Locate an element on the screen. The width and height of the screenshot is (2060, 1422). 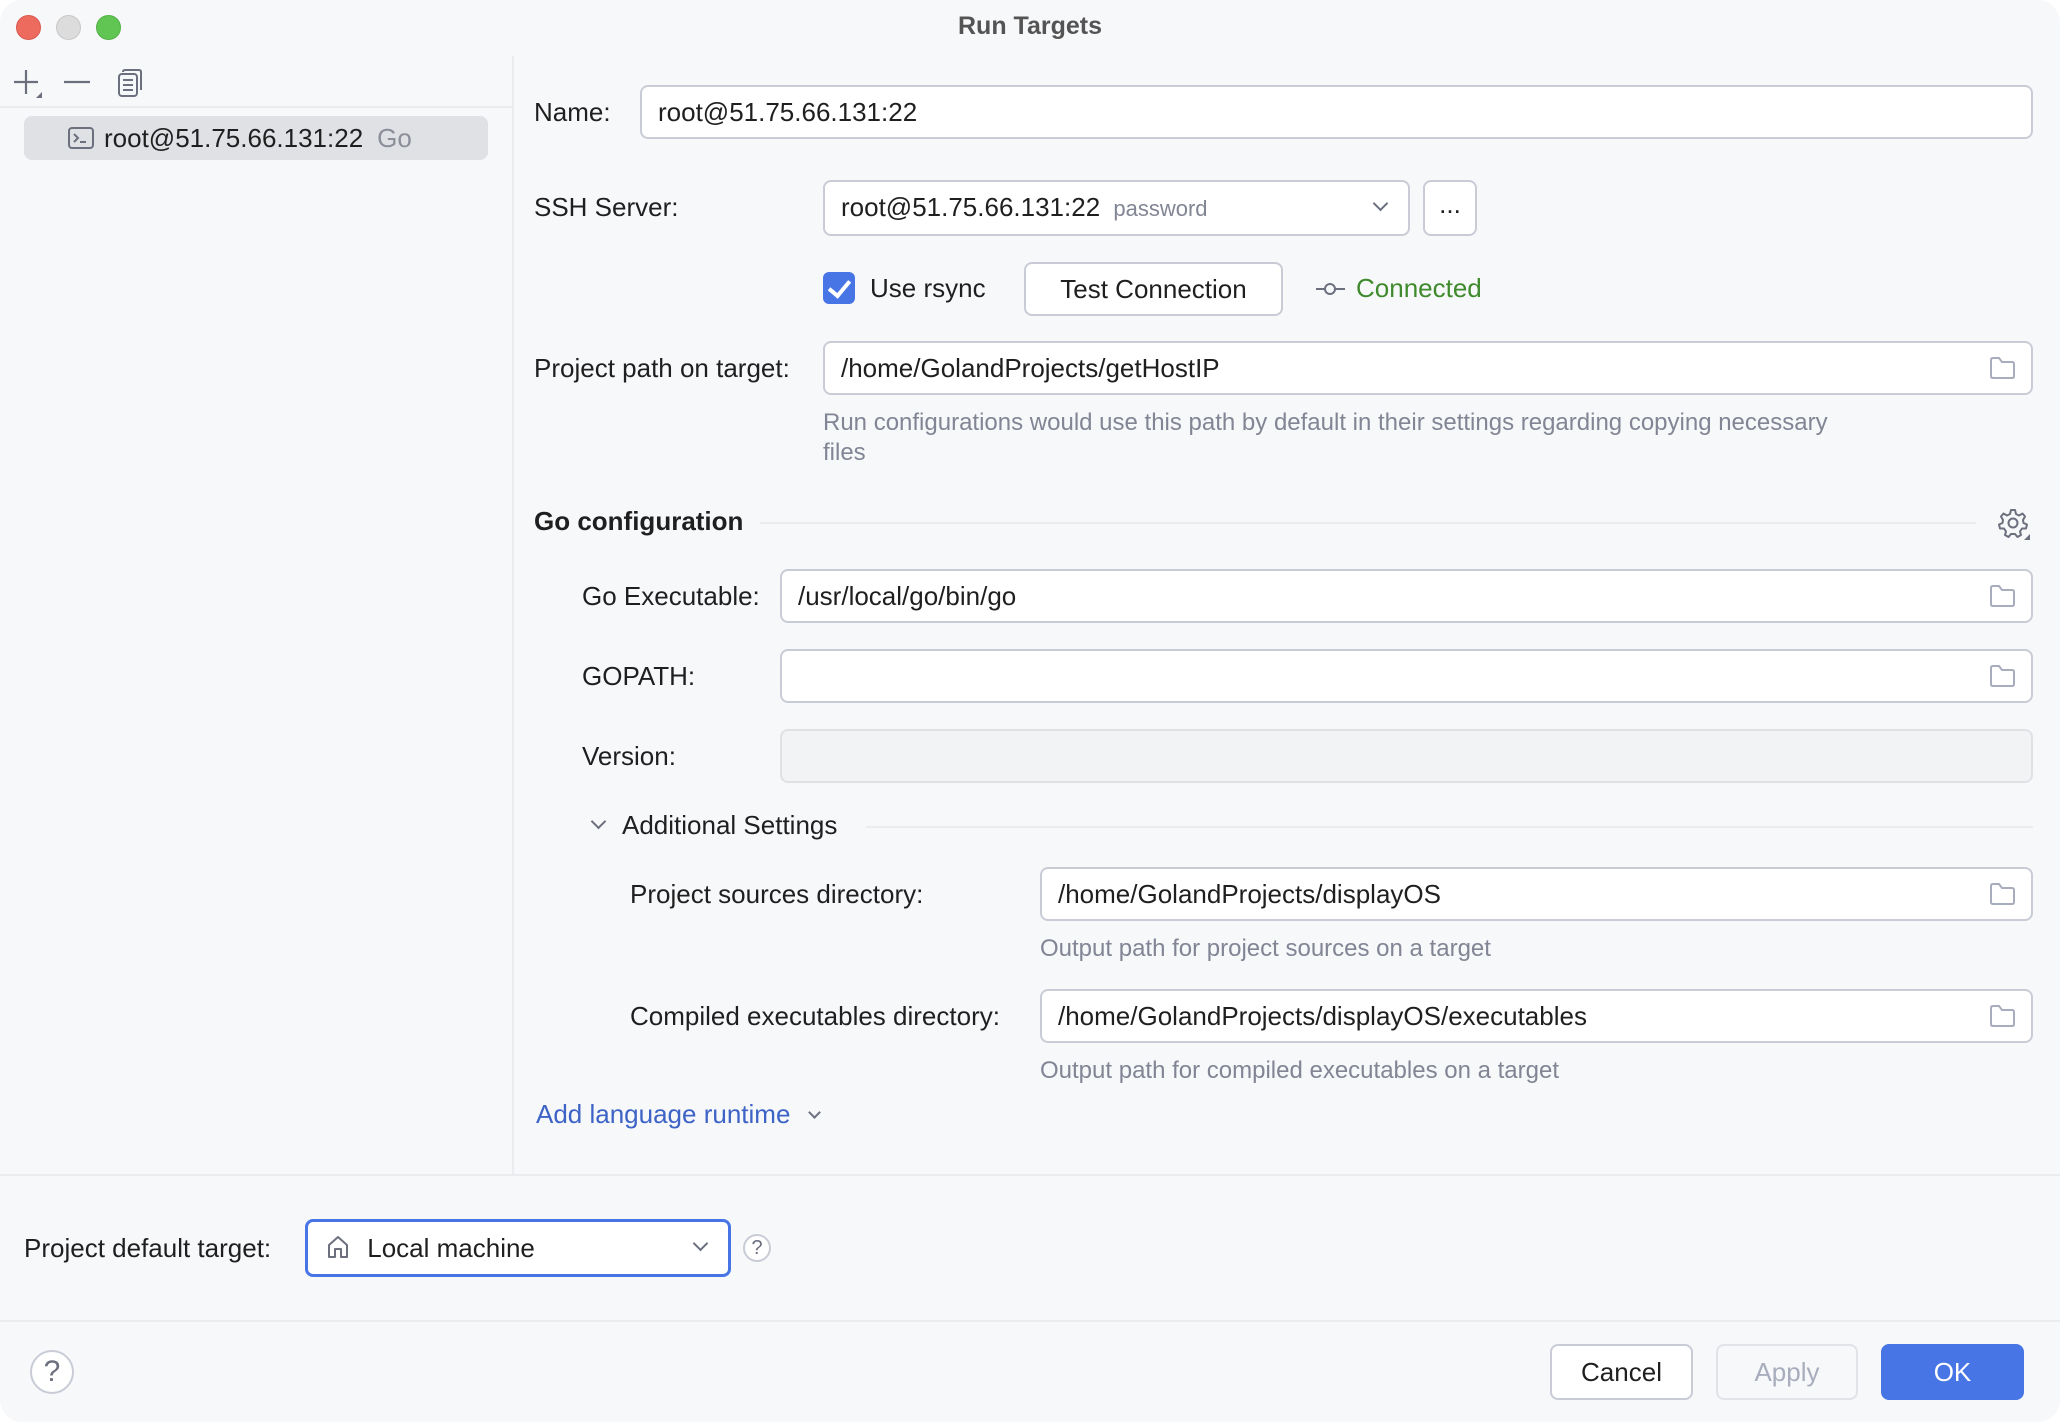
name-input: root@51.75.66.131:22 is located at coordinates (1336, 112).